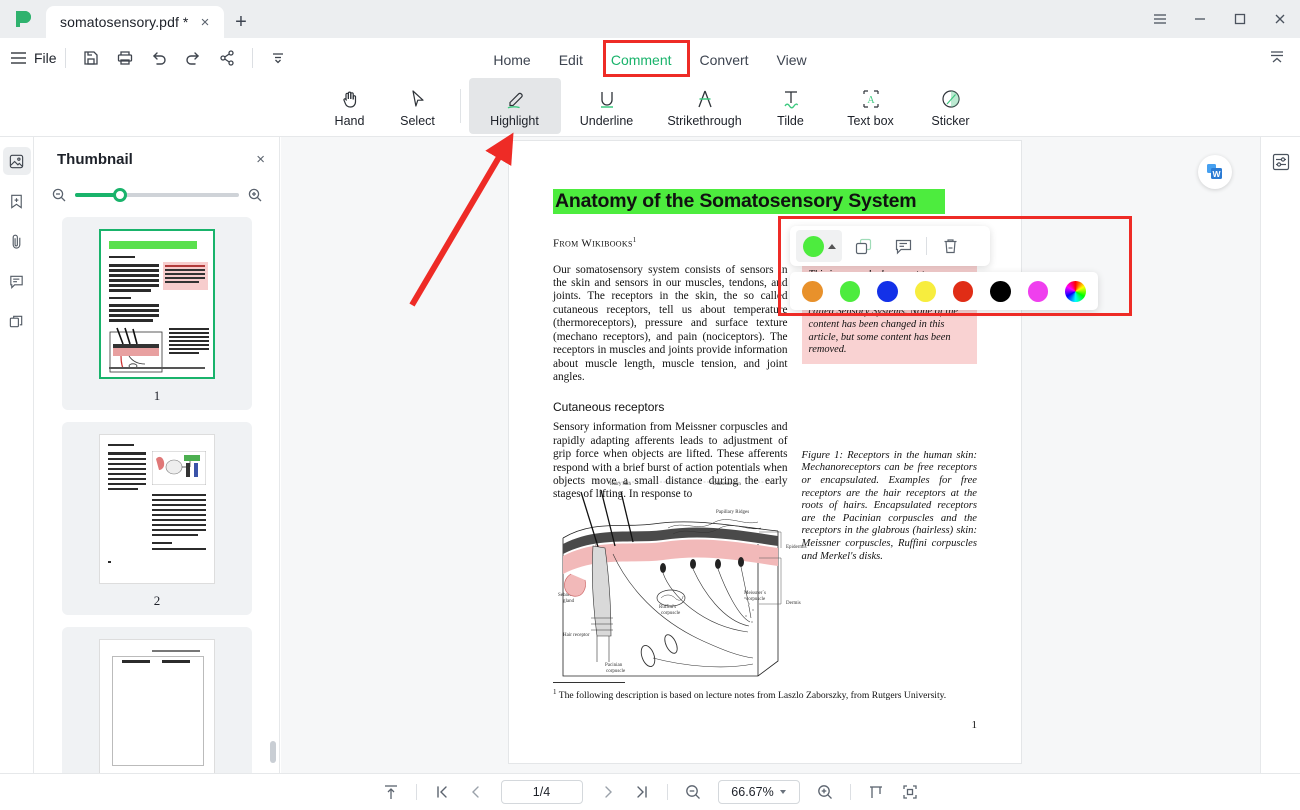 The image size is (1300, 810). Describe the element at coordinates (17, 321) in the screenshot. I see `rail-layers-icon` at that location.